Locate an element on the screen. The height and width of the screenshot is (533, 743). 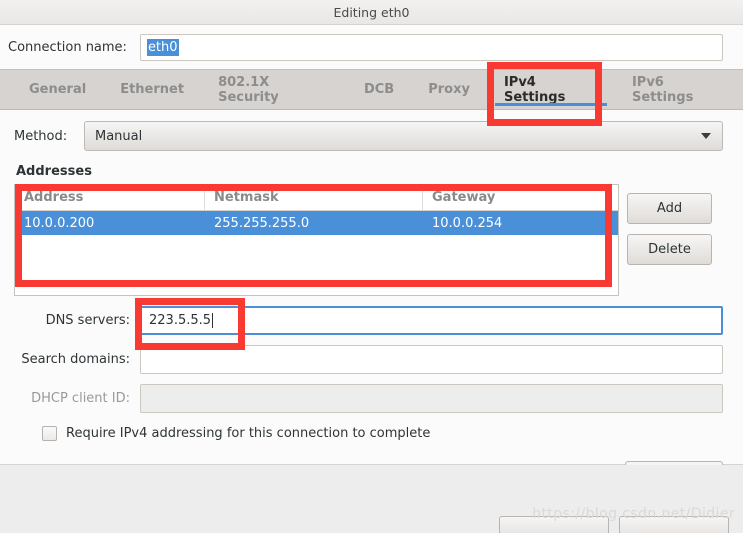
search-domains-row: Search domains: is located at coordinates (368, 359).